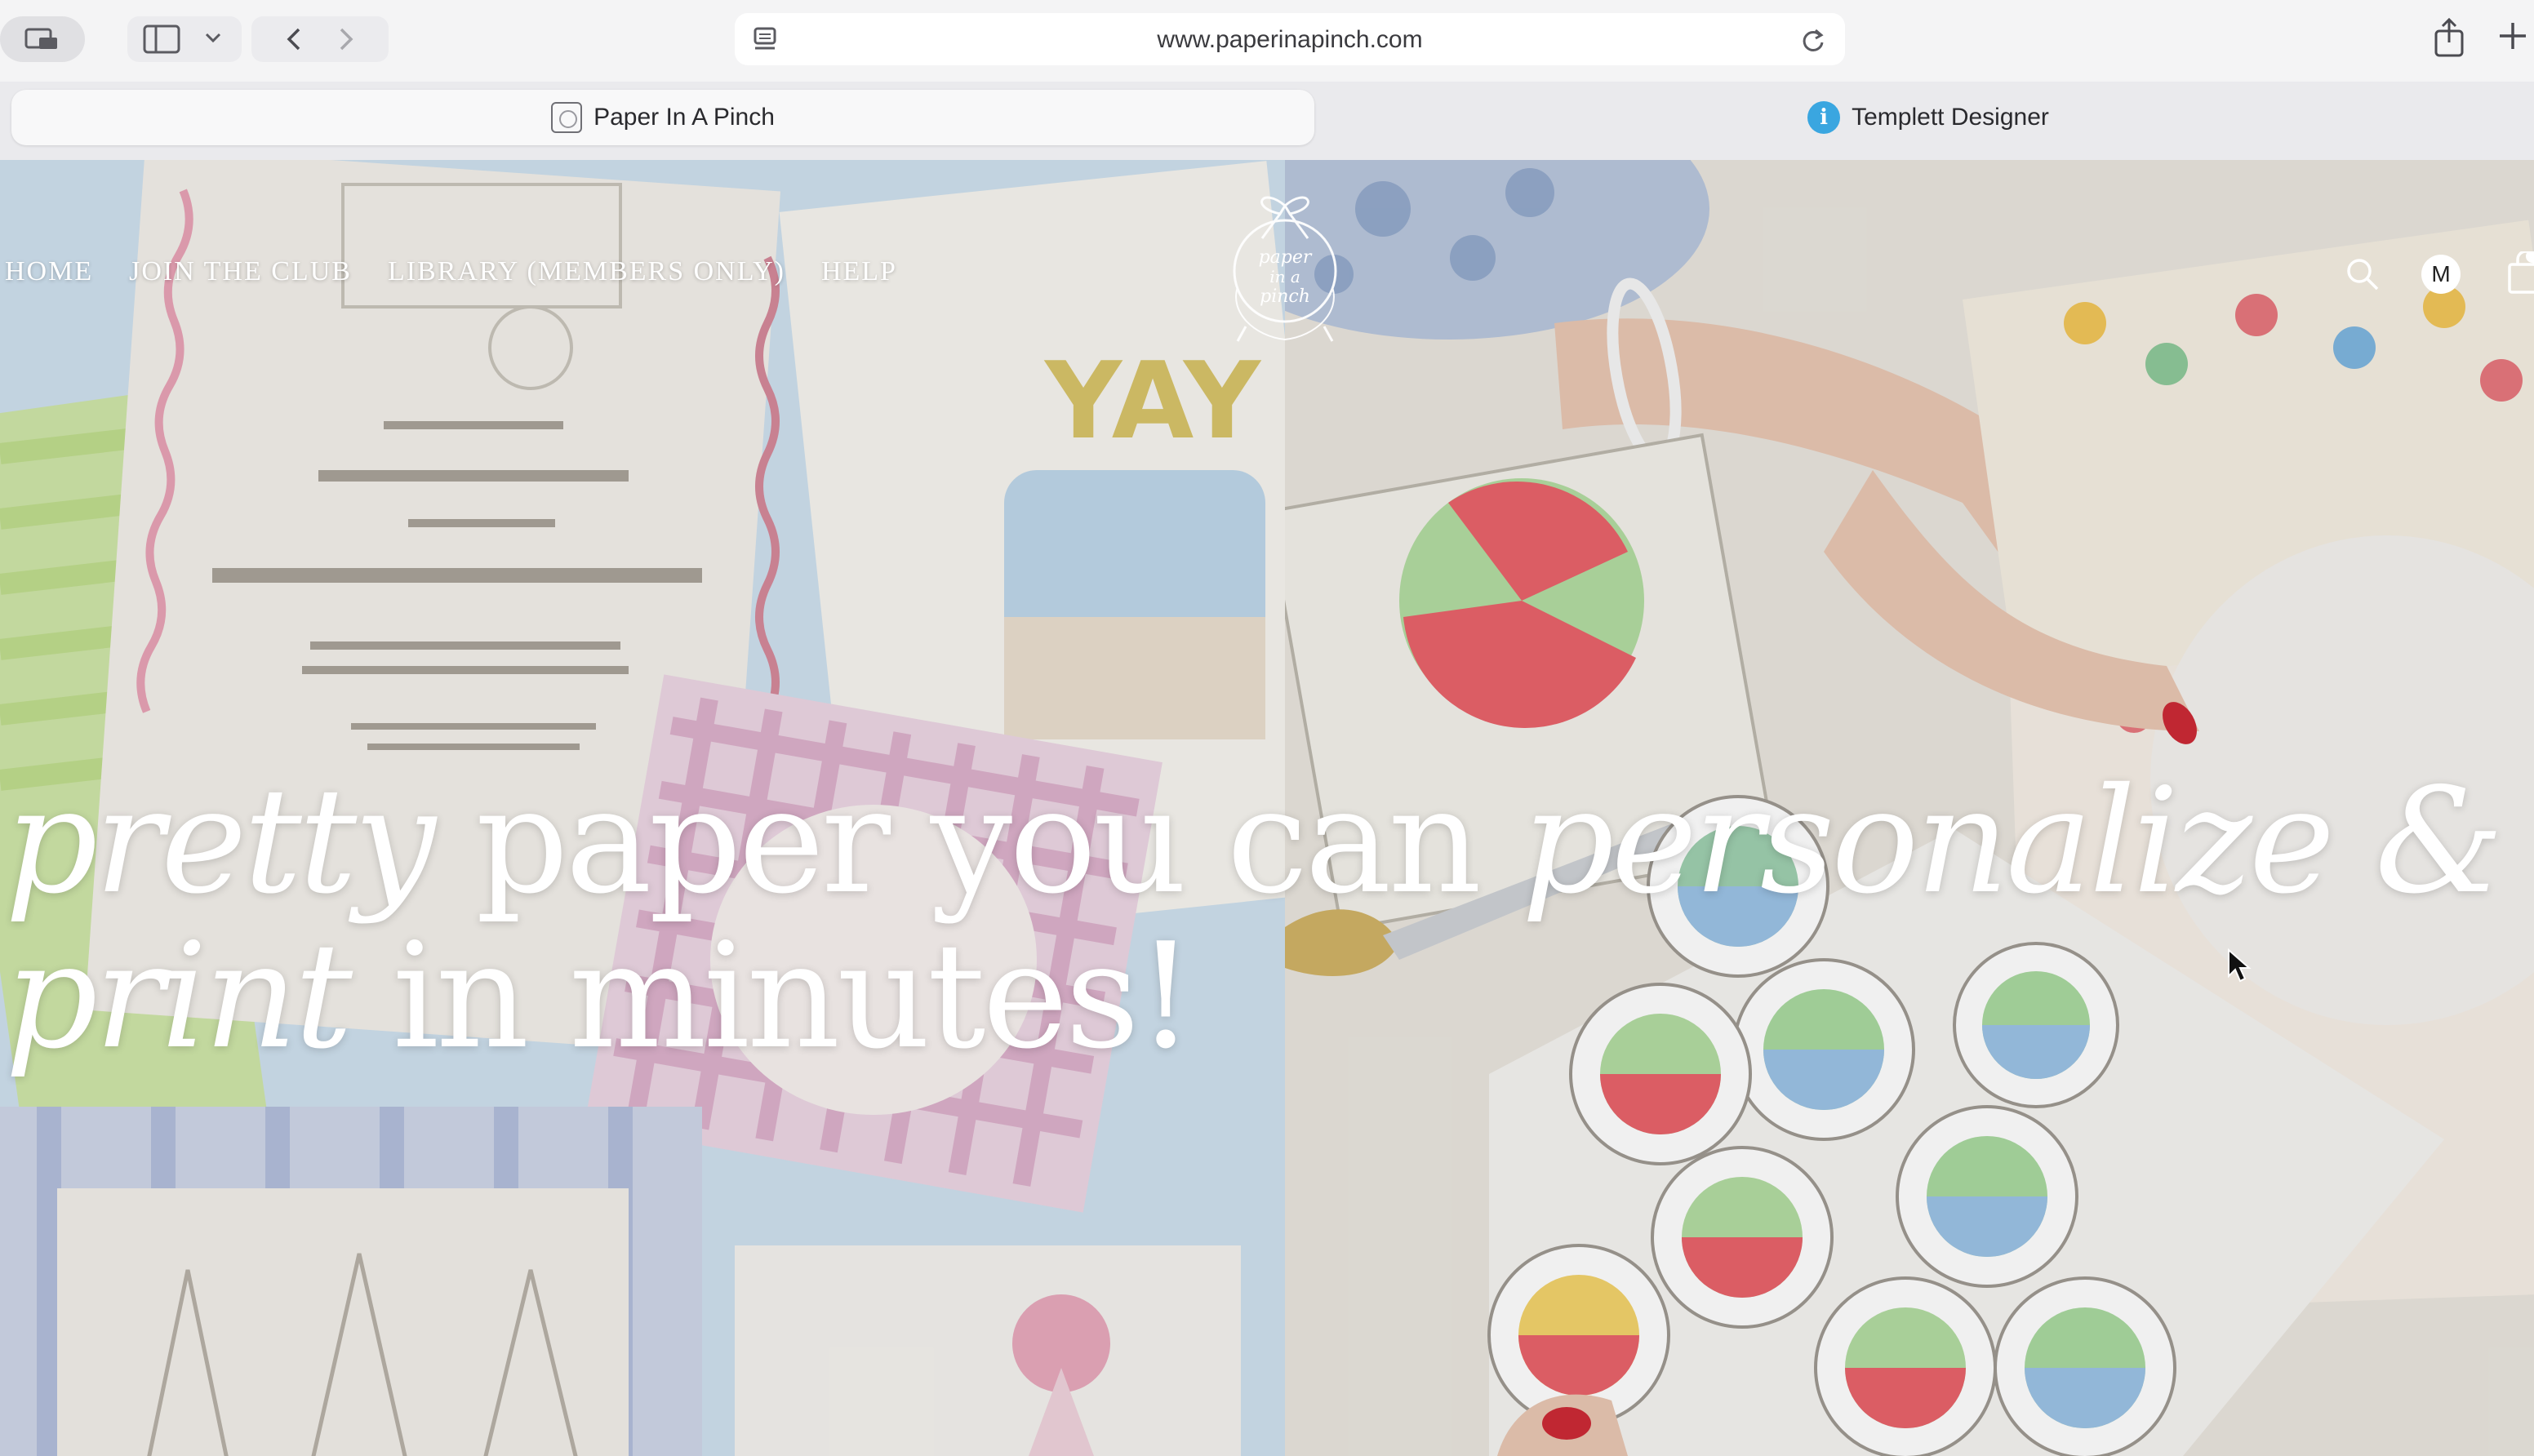 Image resolution: width=2534 pixels, height=1456 pixels. What do you see at coordinates (1824, 118) in the screenshot?
I see `templett-favicon-icon: i` at bounding box center [1824, 118].